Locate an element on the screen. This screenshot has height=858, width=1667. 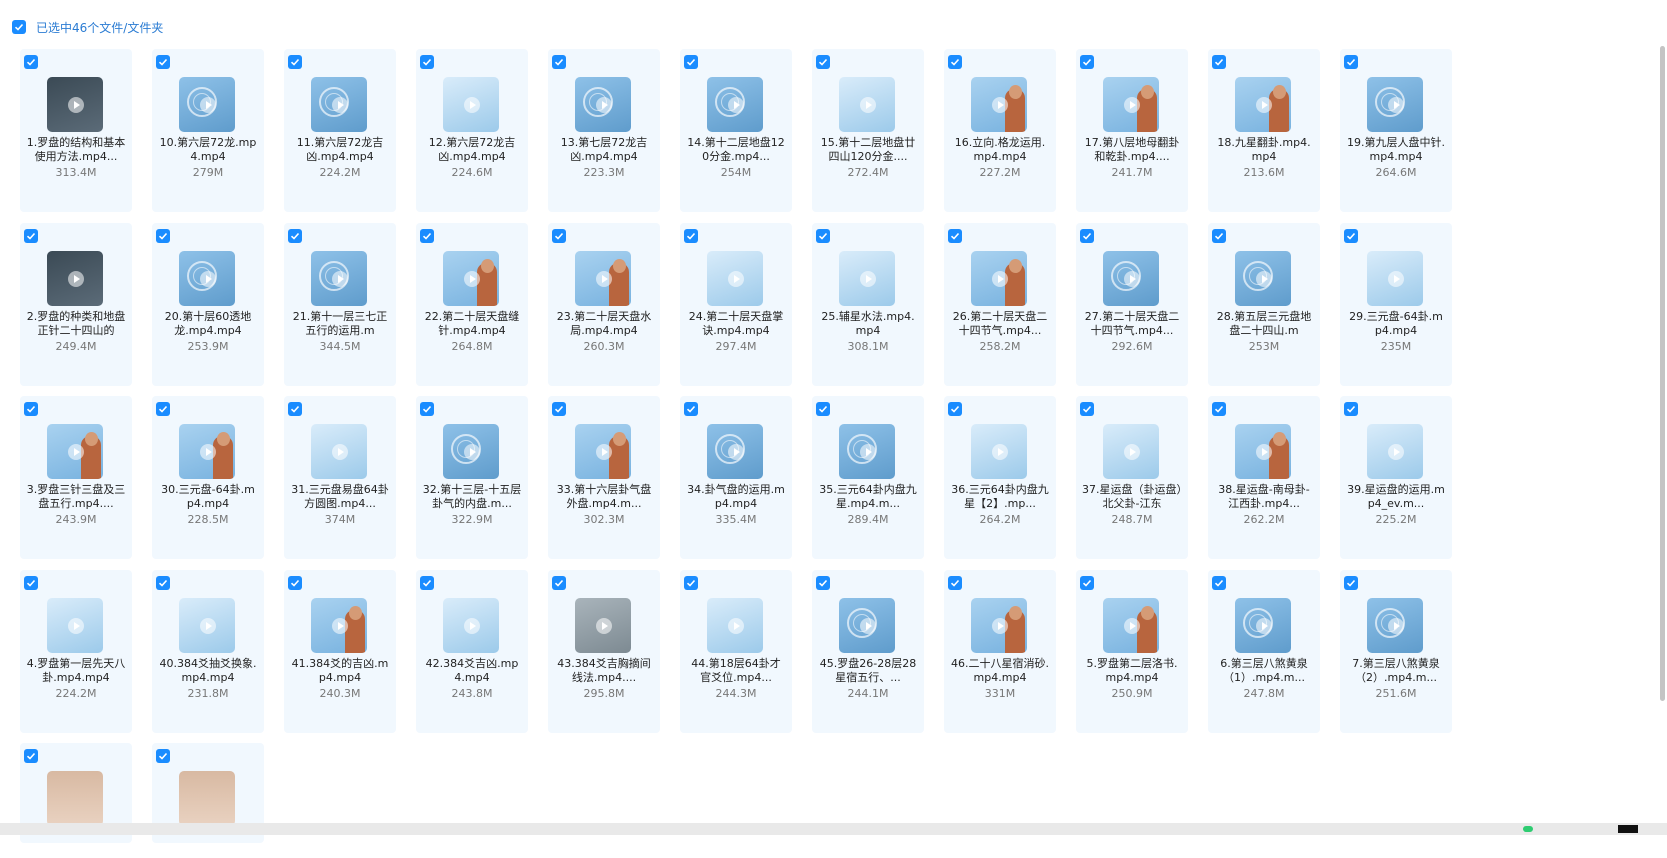
file-card: 32.第十三层-十五层卦气的内盘.m... 322.9M is located at coordinates (472, 477).